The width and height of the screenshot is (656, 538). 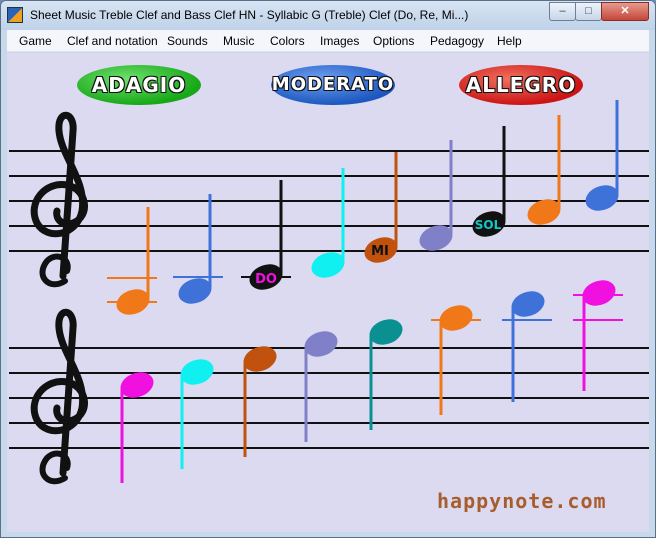 I want to click on menu-music: Music, so click(x=238, y=41).